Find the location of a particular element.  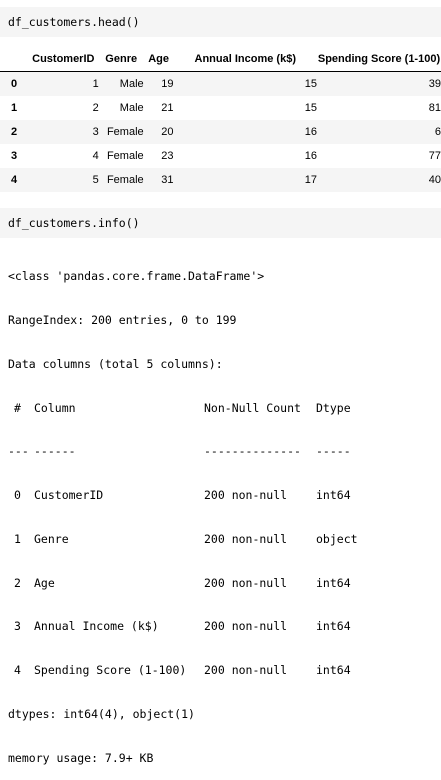

cell-customerid: 4 is located at coordinates (95, 156).